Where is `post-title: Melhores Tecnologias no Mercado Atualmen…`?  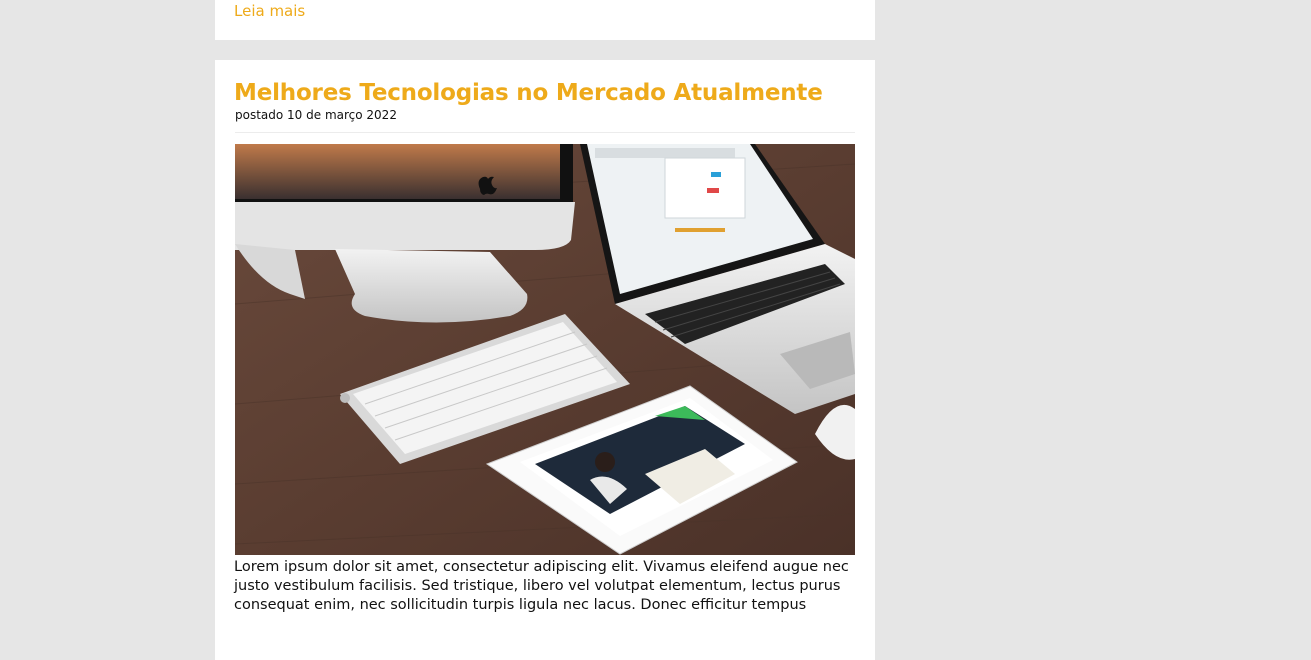 post-title: Melhores Tecnologias no Mercado Atualmen… is located at coordinates (528, 93).